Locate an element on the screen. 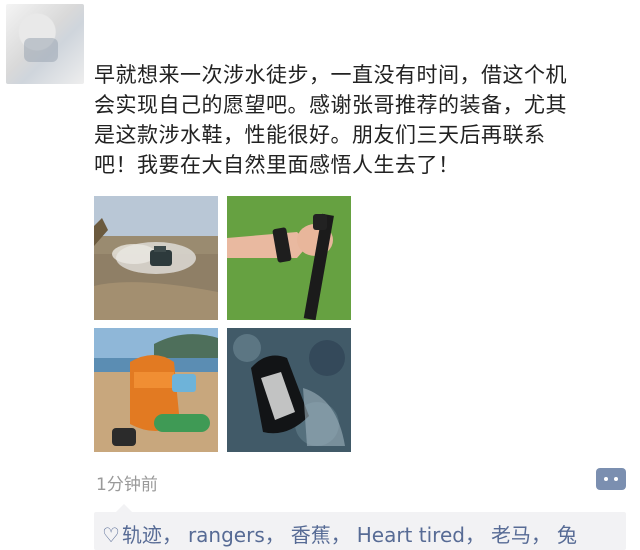  comment-icon is located at coordinates (611, 479).